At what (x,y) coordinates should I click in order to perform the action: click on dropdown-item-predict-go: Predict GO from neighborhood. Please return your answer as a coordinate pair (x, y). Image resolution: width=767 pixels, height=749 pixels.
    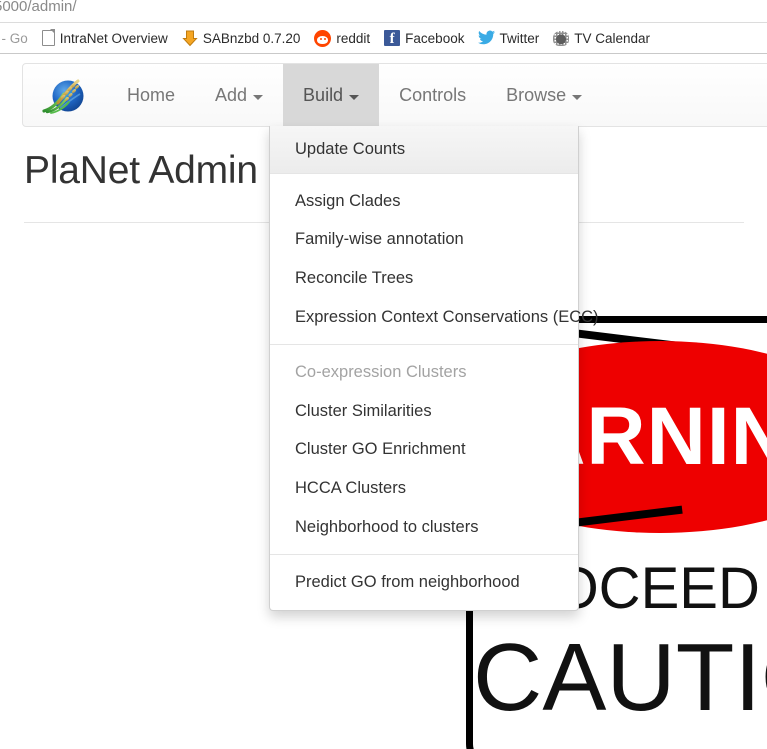
    Looking at the image, I should click on (424, 582).